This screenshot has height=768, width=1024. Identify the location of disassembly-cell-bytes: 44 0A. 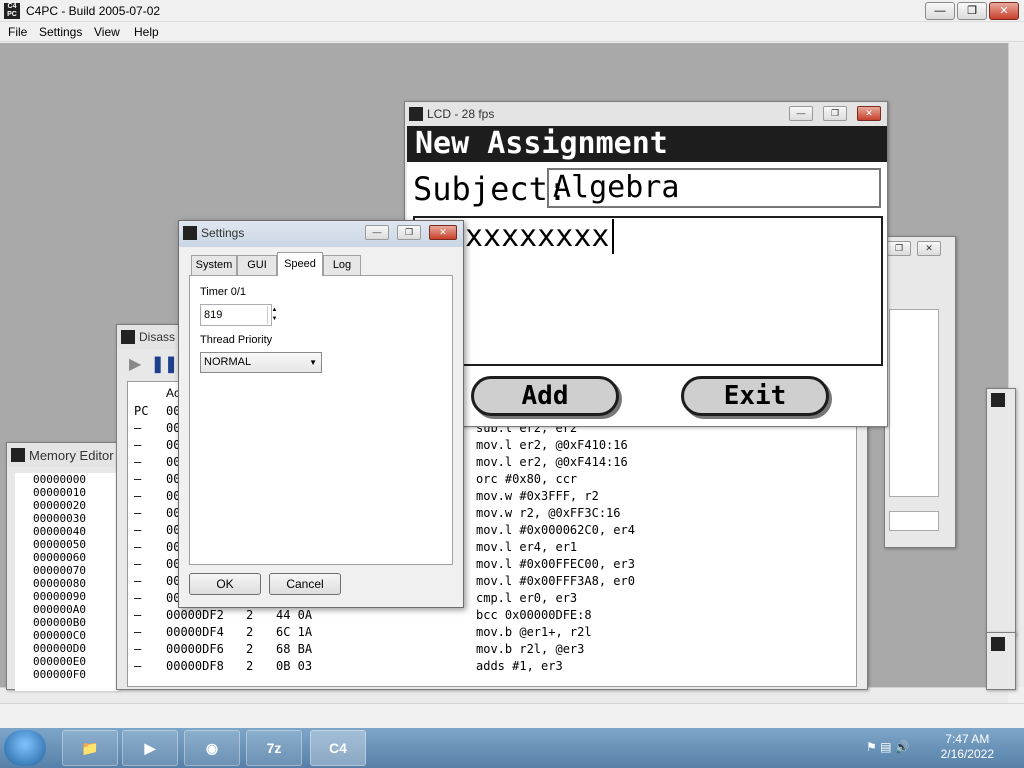
(294, 615).